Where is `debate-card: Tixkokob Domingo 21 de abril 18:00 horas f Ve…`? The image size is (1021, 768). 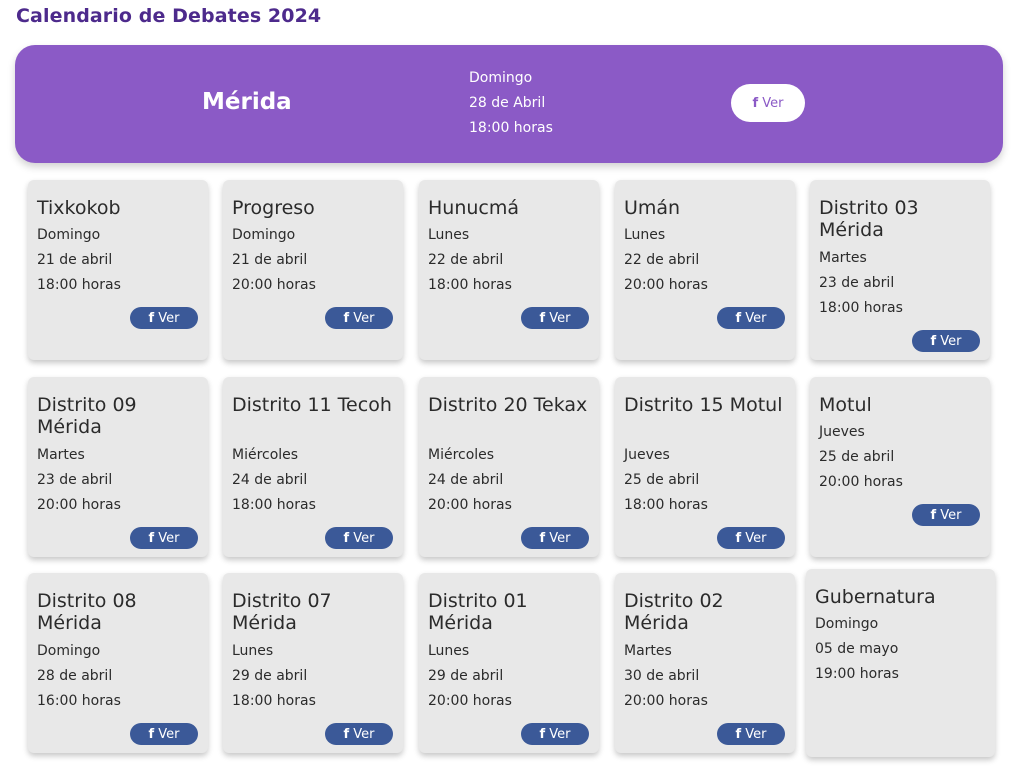 debate-card: Tixkokob Domingo 21 de abril 18:00 horas f Ve… is located at coordinates (118, 270).